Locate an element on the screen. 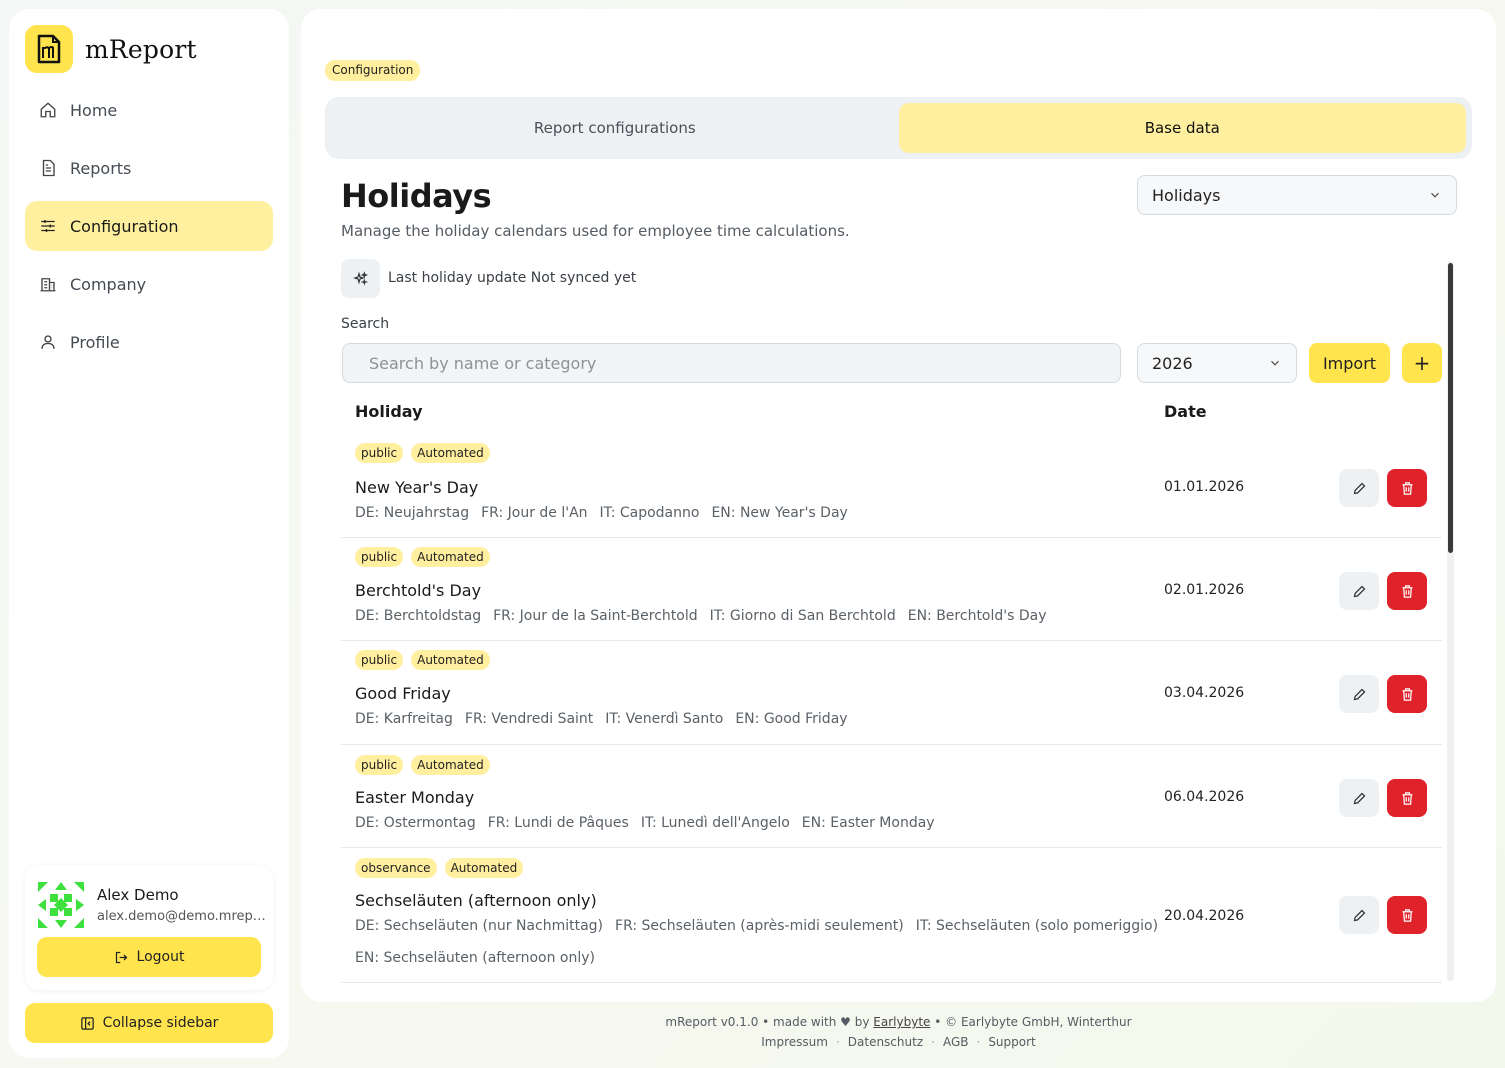  translation-it: IT: Capodanno is located at coordinates (649, 513).